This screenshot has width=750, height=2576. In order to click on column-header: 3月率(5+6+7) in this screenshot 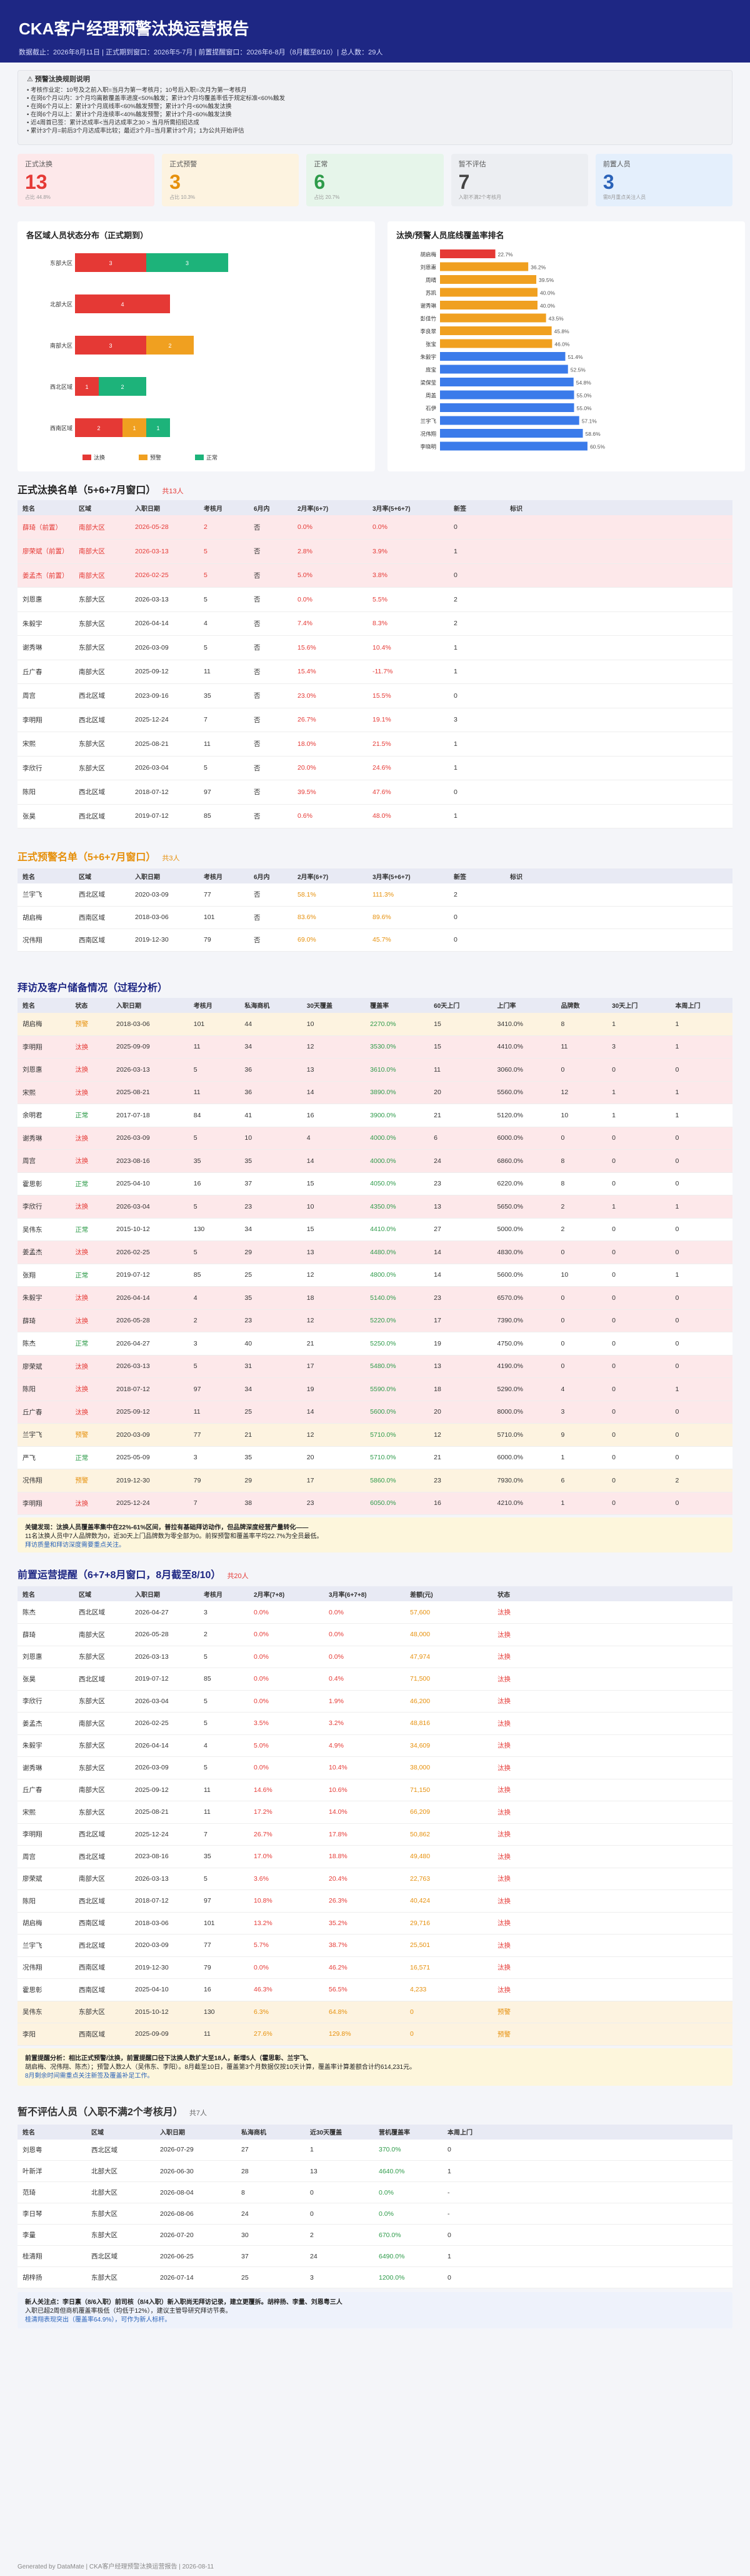, I will do `click(408, 875)`.